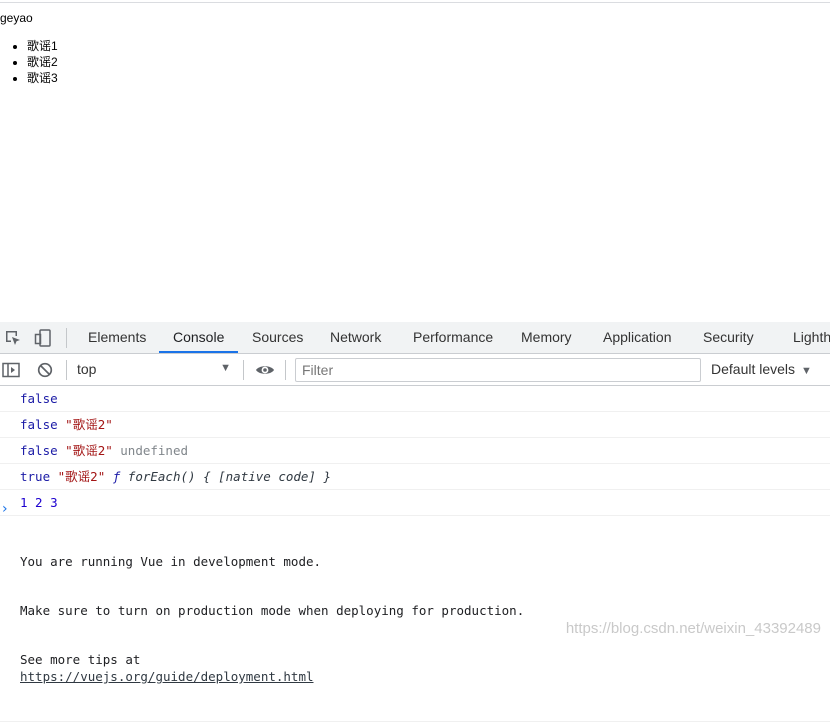  What do you see at coordinates (453, 337) in the screenshot?
I see `tab-performance: Performance` at bounding box center [453, 337].